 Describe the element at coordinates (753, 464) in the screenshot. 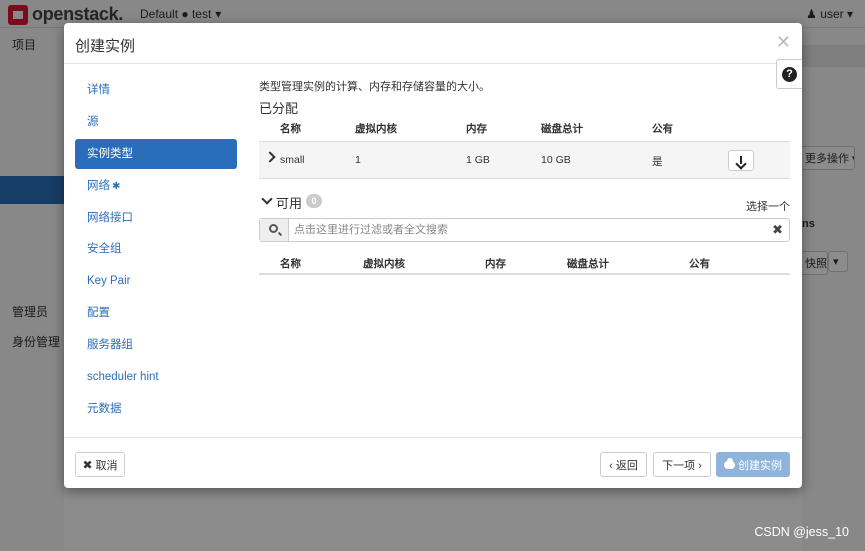

I see `create-instance-button: 创建实例` at that location.